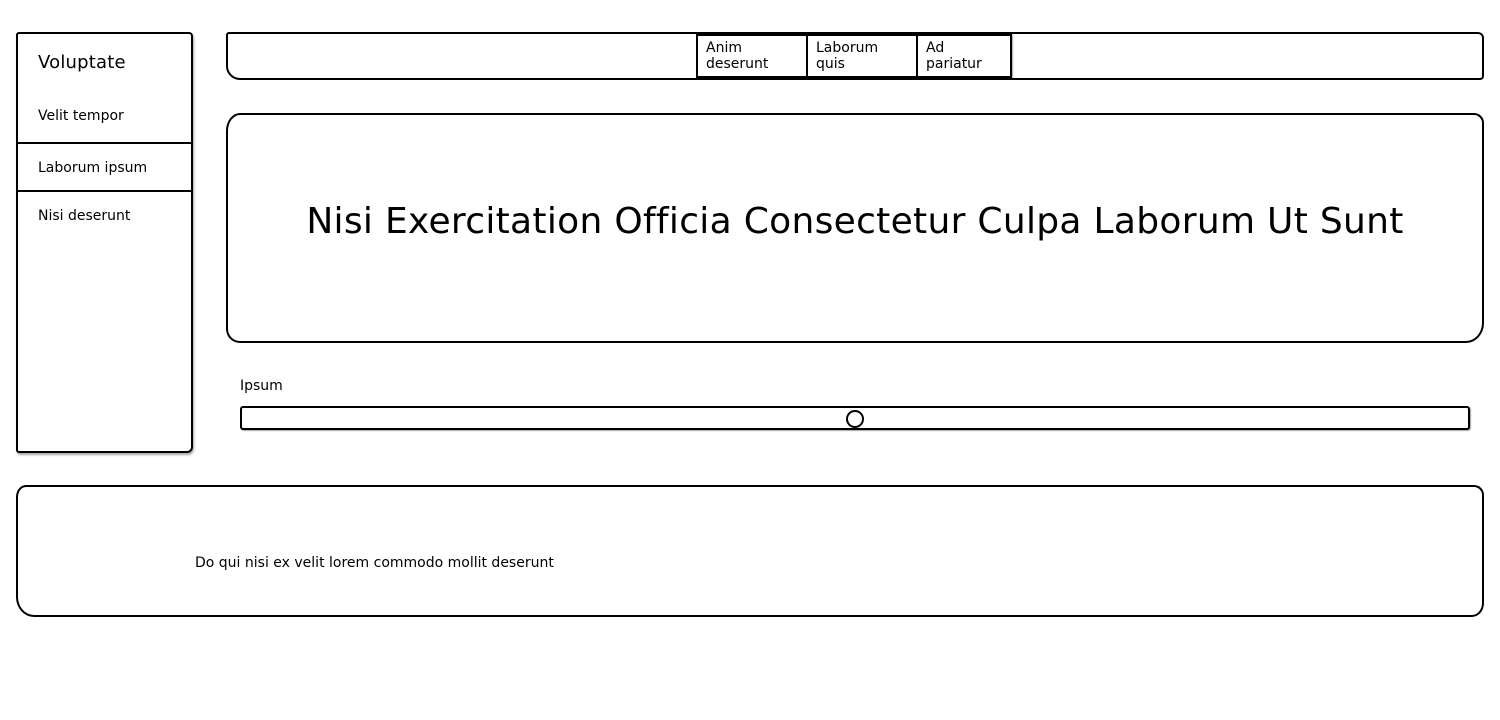 Image resolution: width=1500 pixels, height=720 pixels. Describe the element at coordinates (752, 56) in the screenshot. I see `nav-button-anim-deserunt: Anim deserunt` at that location.